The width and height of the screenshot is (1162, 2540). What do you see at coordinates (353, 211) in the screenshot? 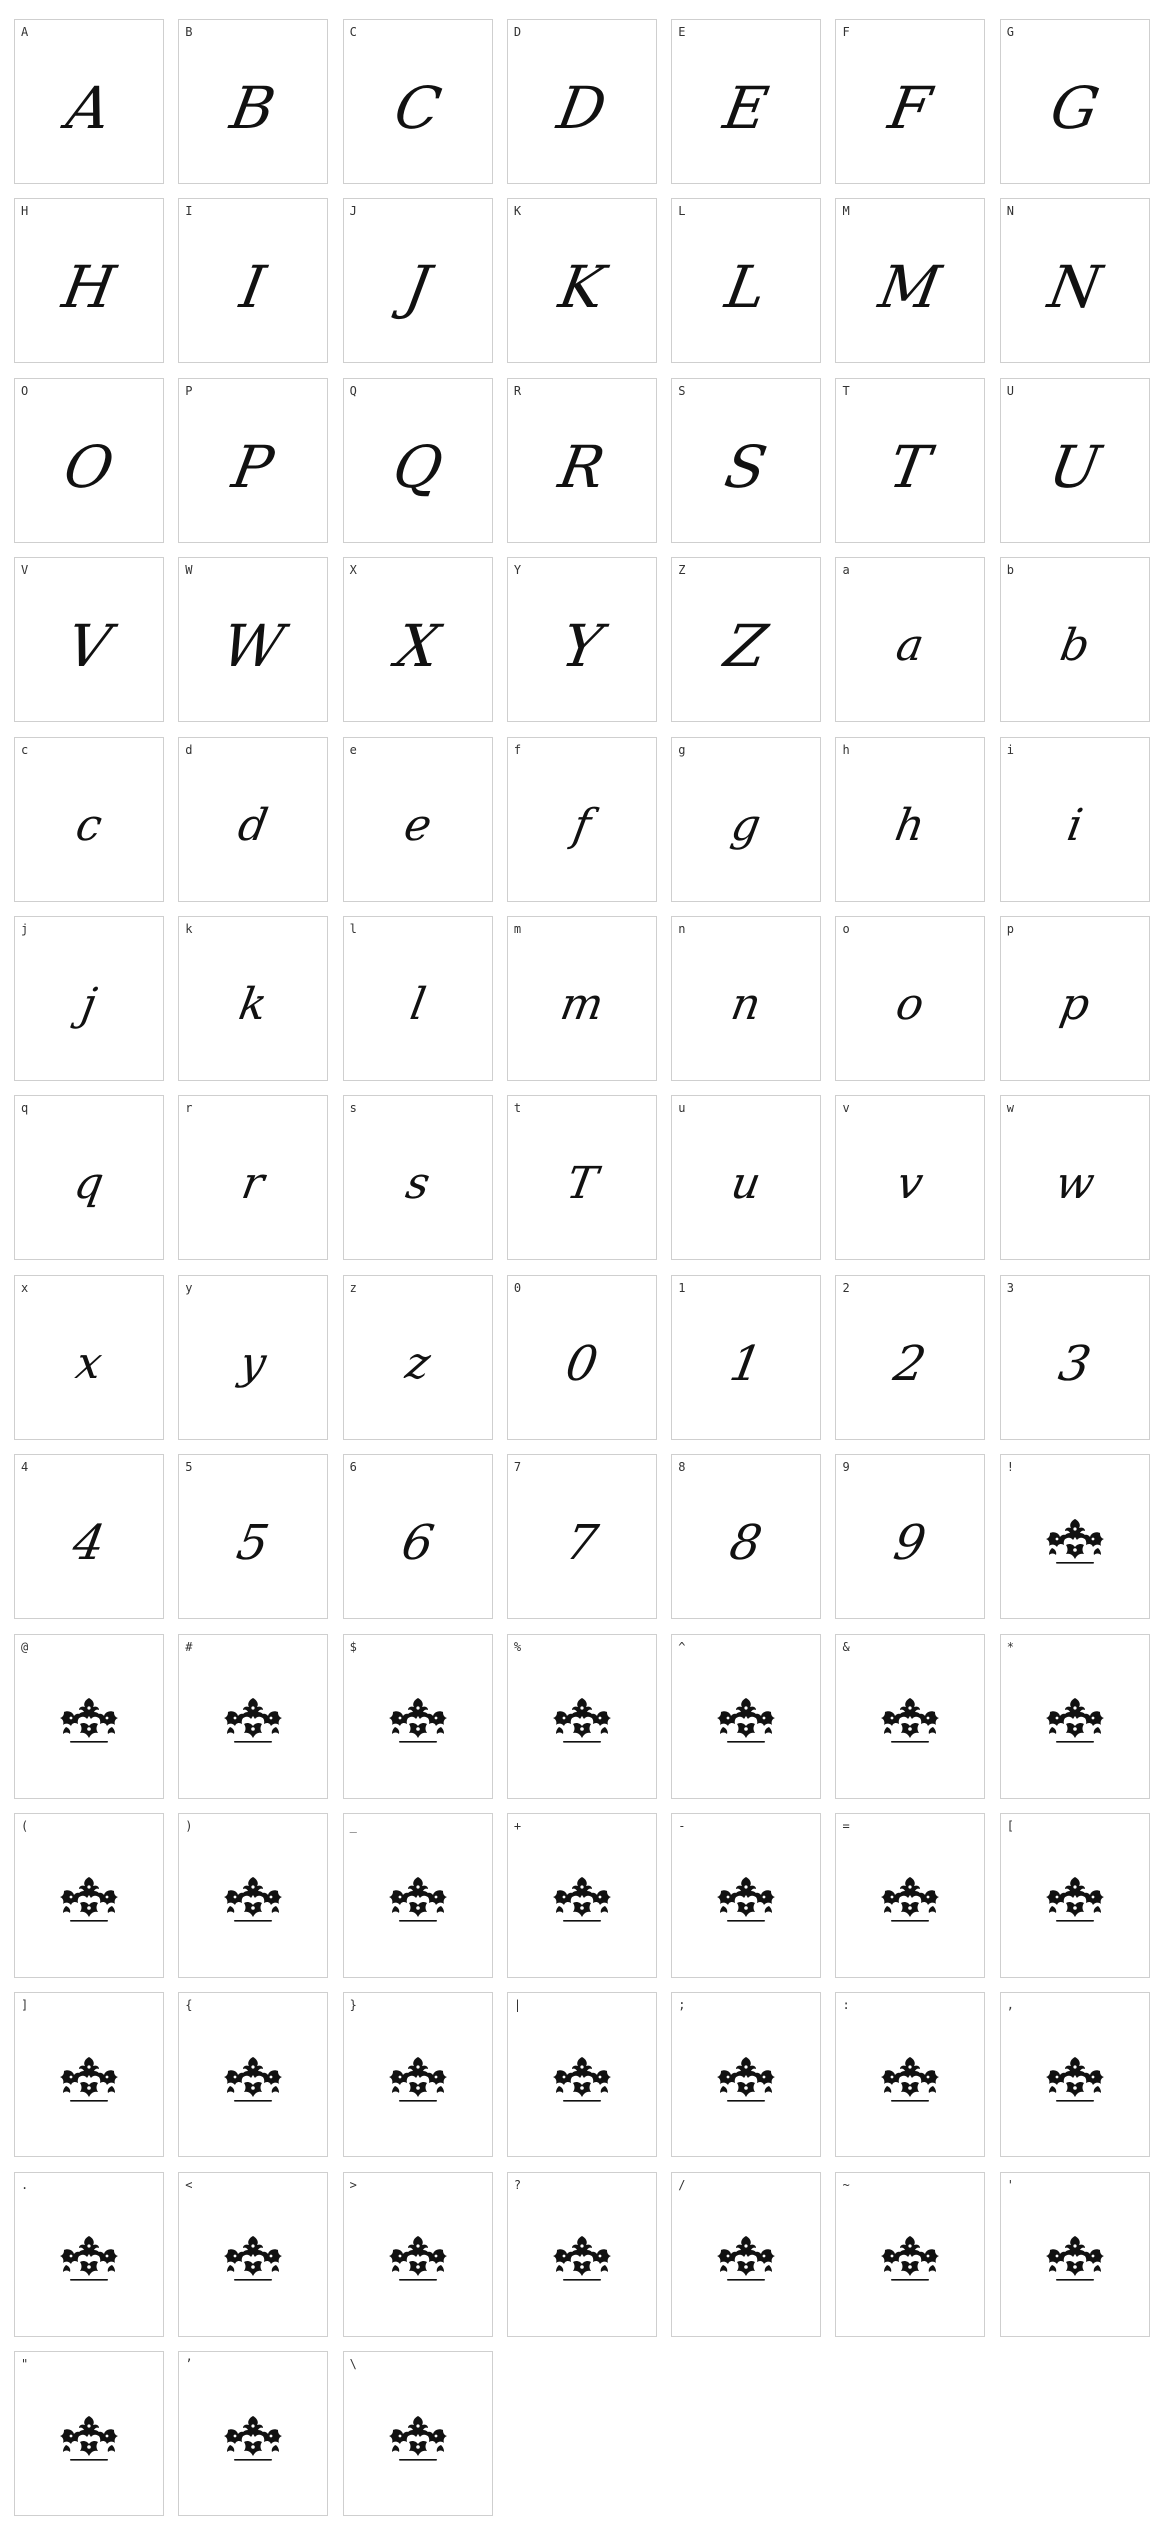
I see `glyph-cell-label: J` at bounding box center [353, 211].